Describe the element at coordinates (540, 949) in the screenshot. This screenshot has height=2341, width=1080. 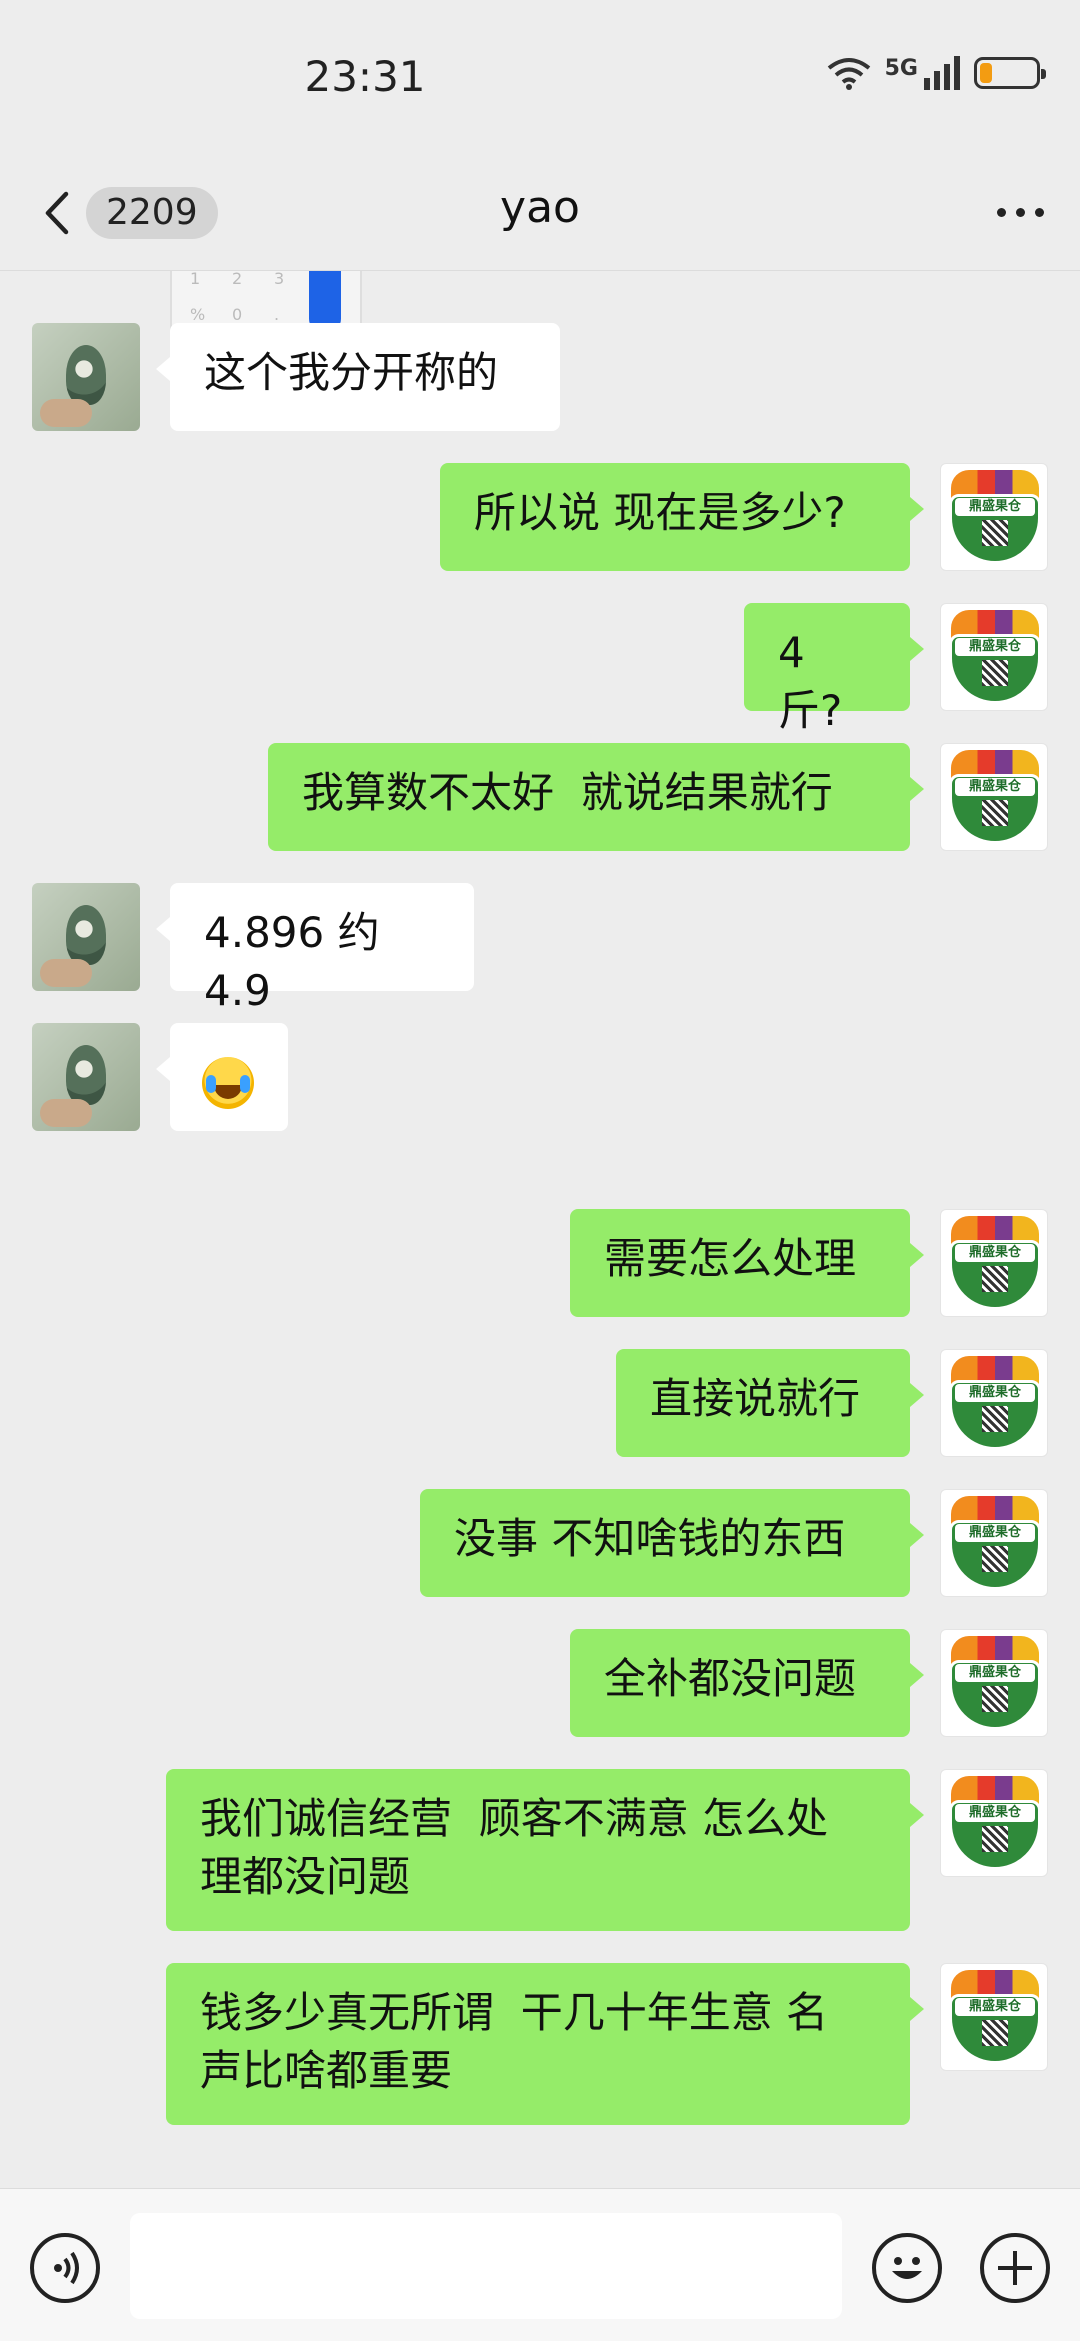
I see `message-row: 4.896 约 4.9` at that location.